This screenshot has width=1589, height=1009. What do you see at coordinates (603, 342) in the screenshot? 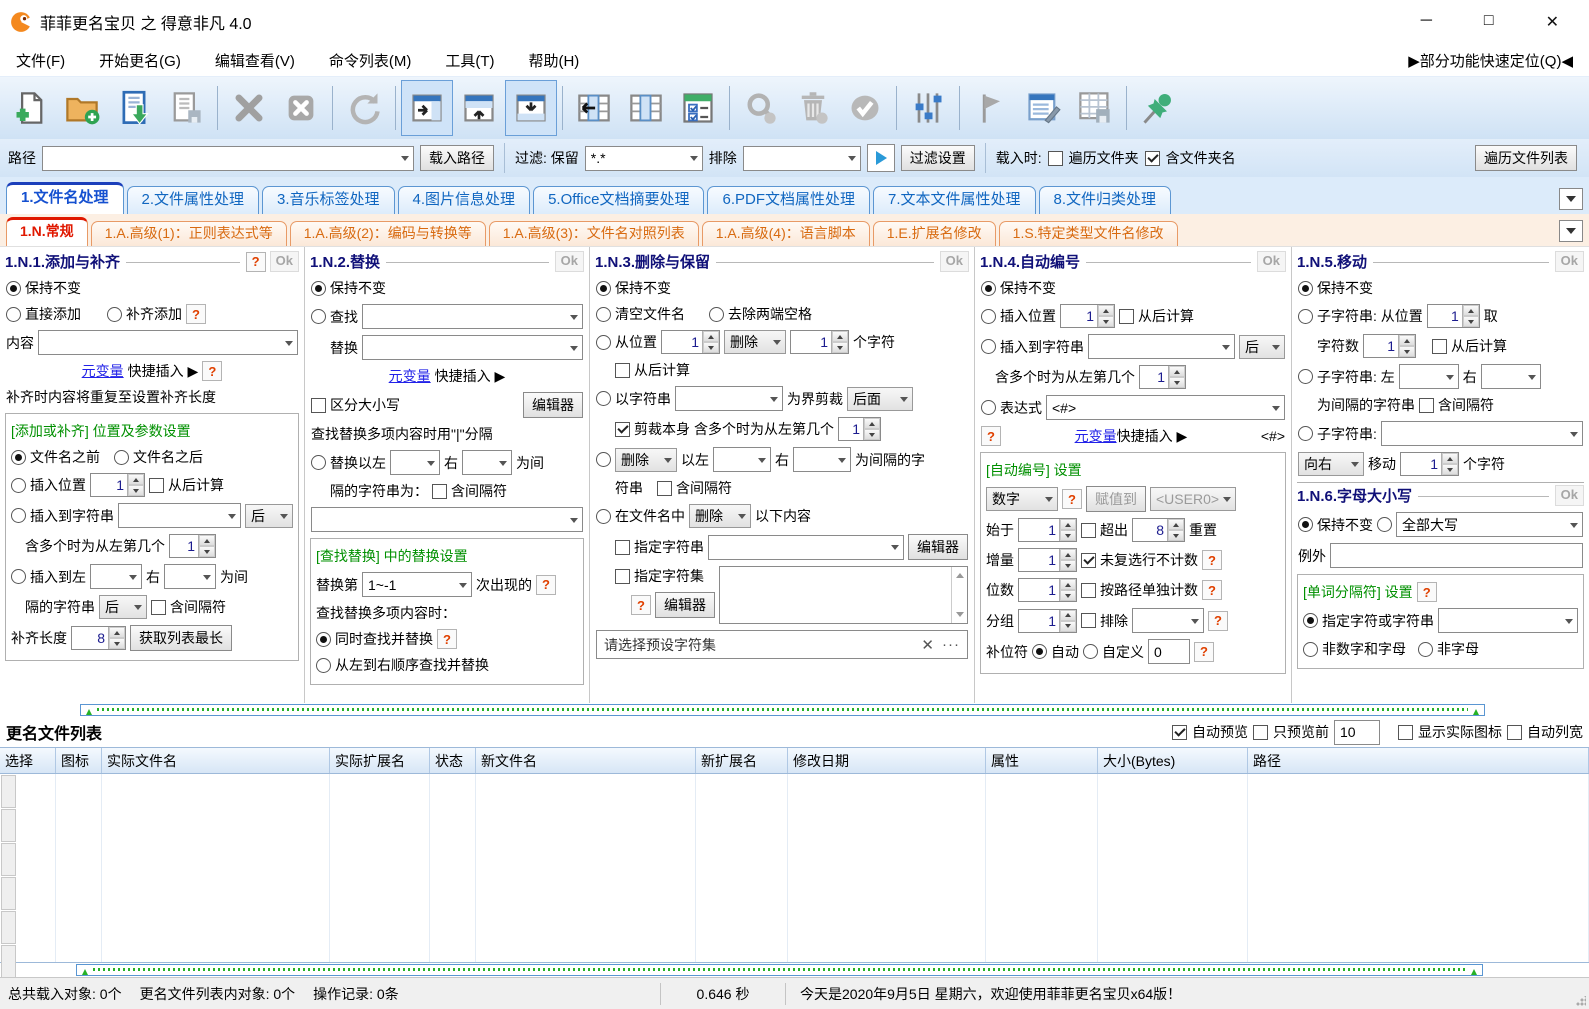
I see `p3-from-pos-radio` at bounding box center [603, 342].